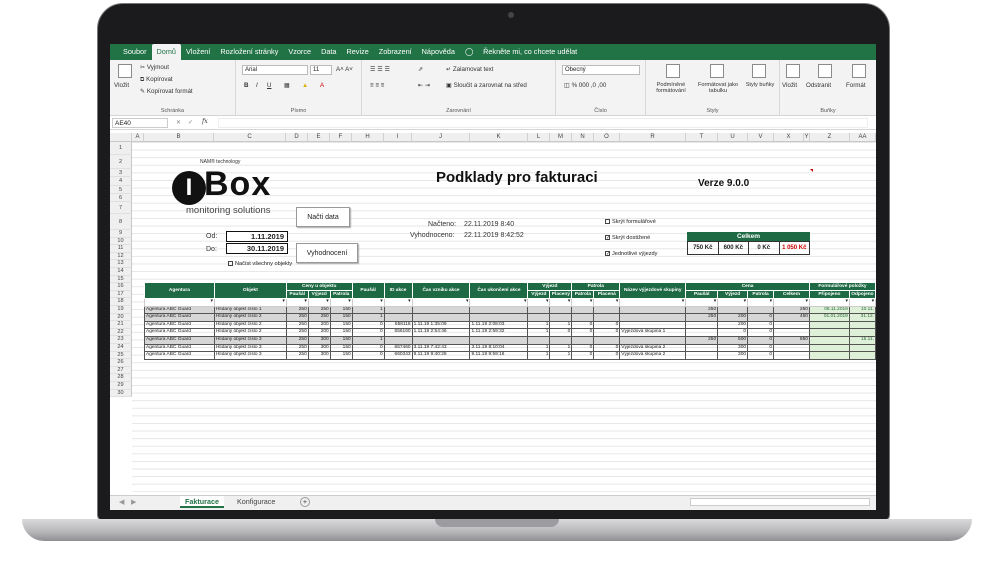  Describe the element at coordinates (205, 121) in the screenshot. I see `fx-icon: fx` at that location.